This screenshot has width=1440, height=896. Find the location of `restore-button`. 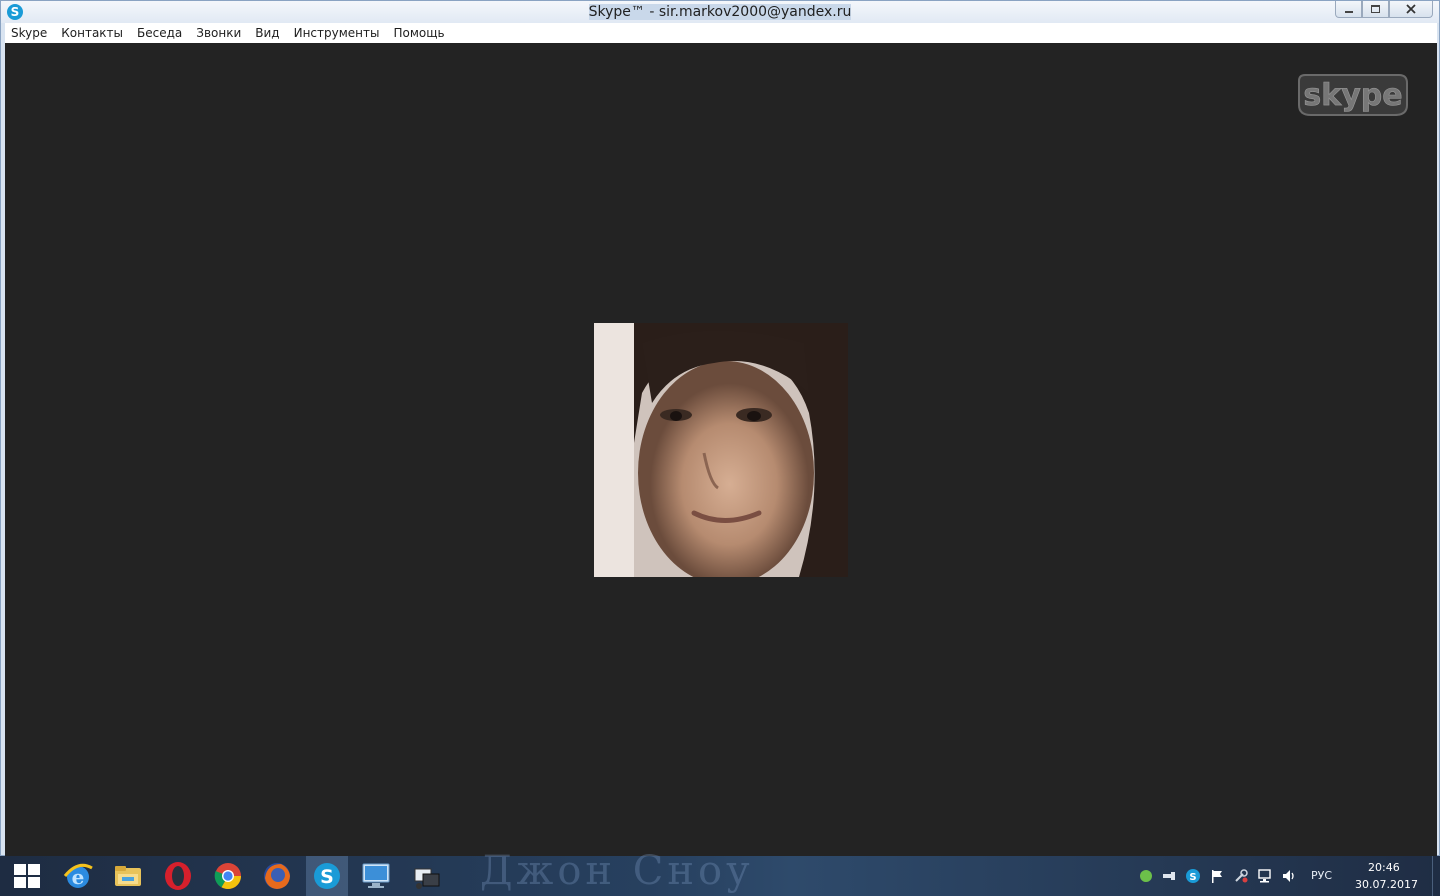

restore-button is located at coordinates (1375, 9).